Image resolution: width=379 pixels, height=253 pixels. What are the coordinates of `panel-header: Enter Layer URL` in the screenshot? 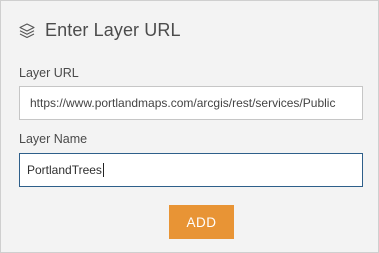 It's located at (99, 30).